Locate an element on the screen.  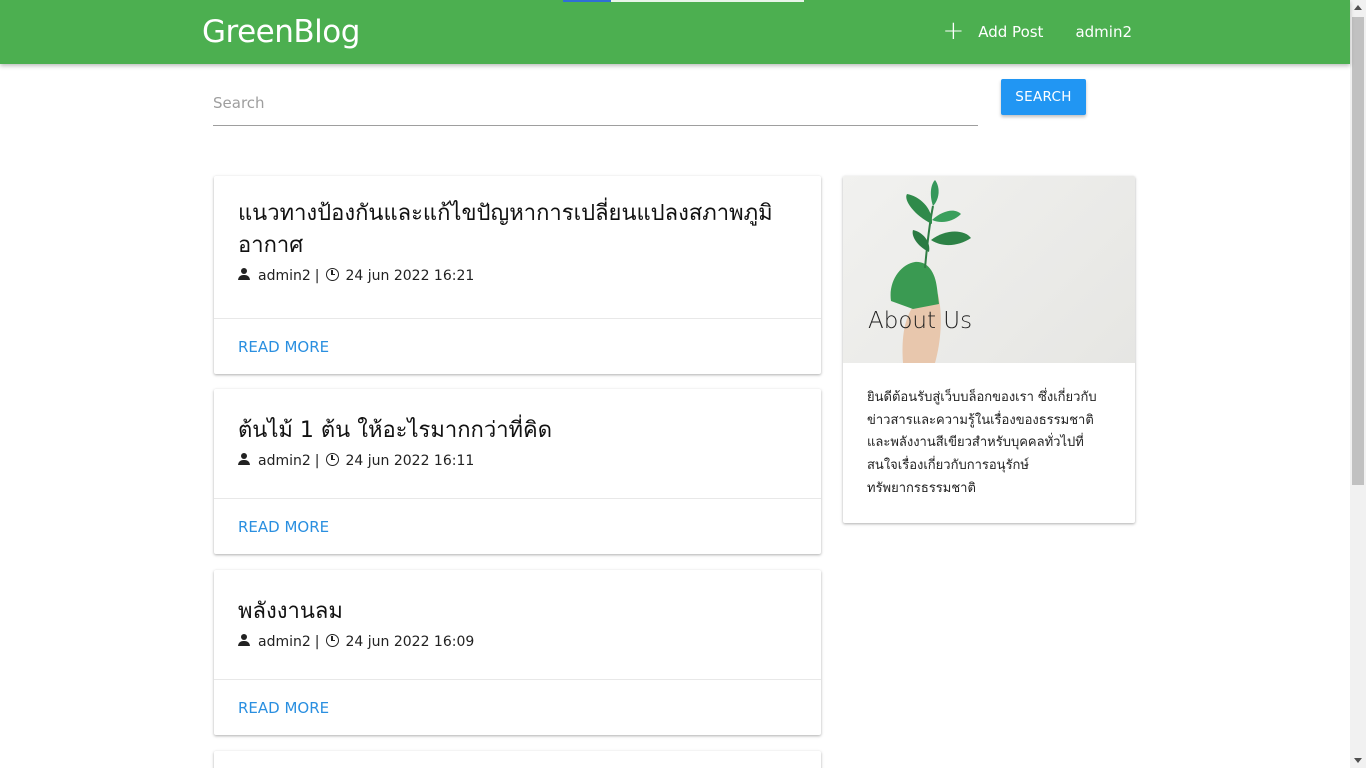
loading-bar-segment is located at coordinates (587, 1).